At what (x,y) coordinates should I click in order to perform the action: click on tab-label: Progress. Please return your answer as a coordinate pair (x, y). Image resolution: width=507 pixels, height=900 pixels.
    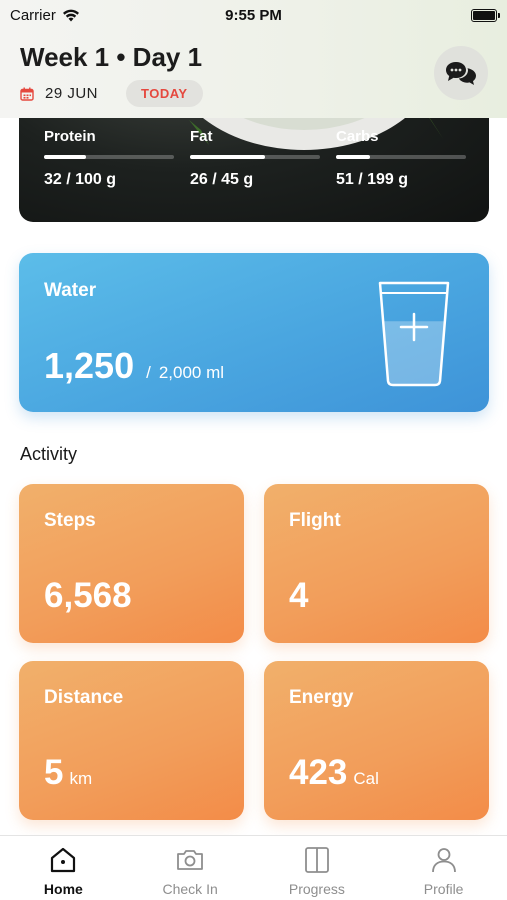
    Looking at the image, I should click on (316, 889).